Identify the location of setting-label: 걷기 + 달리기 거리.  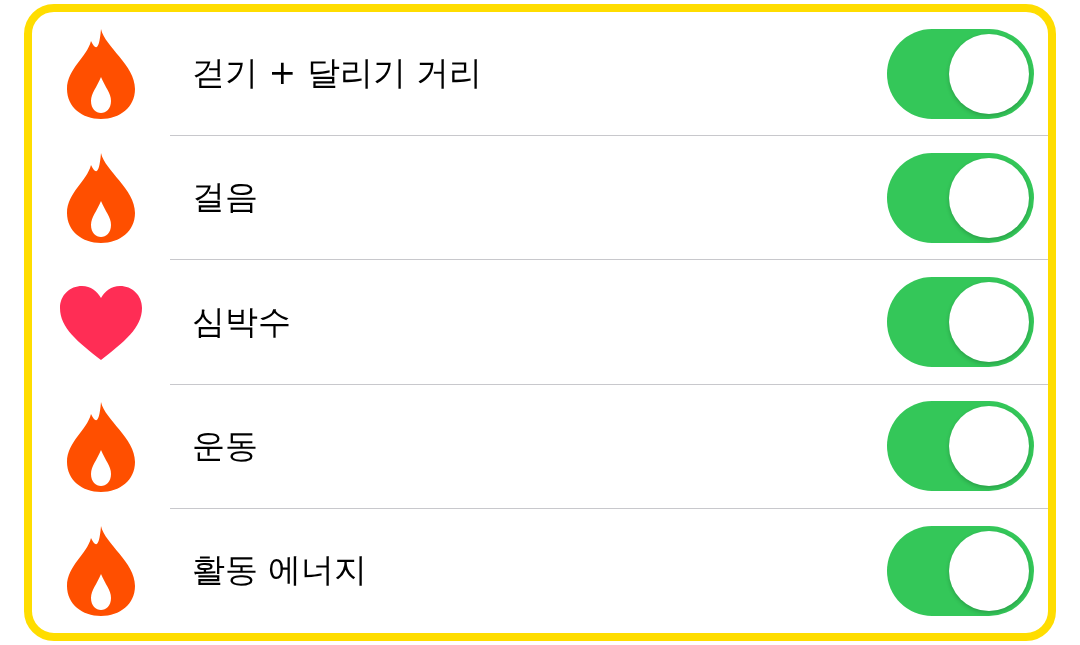
(337, 73).